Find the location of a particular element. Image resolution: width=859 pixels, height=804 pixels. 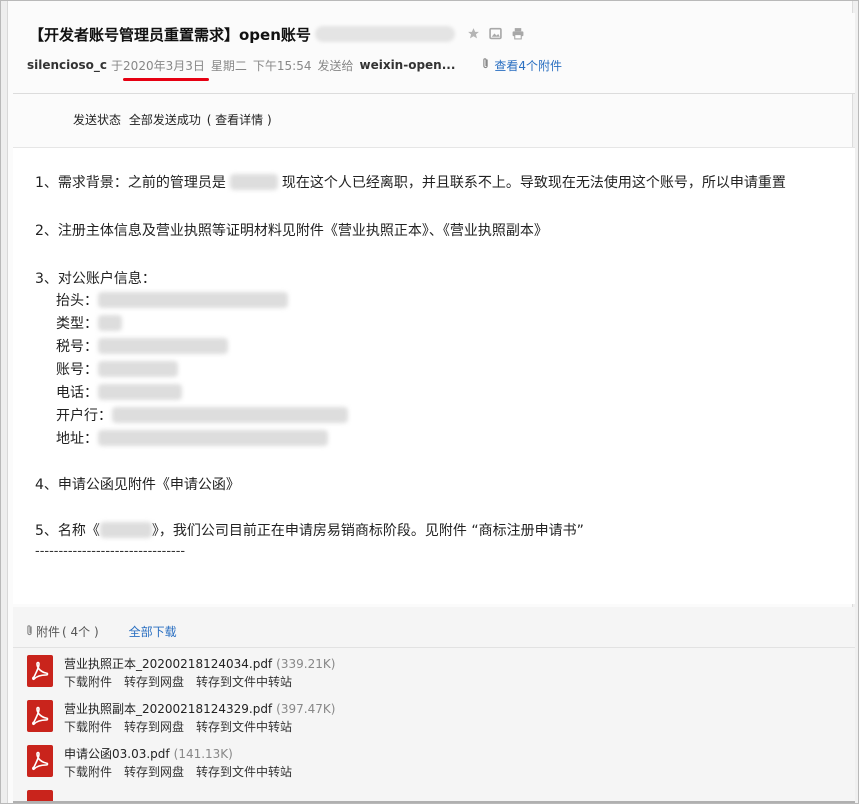

image-icon is located at coordinates (496, 34).